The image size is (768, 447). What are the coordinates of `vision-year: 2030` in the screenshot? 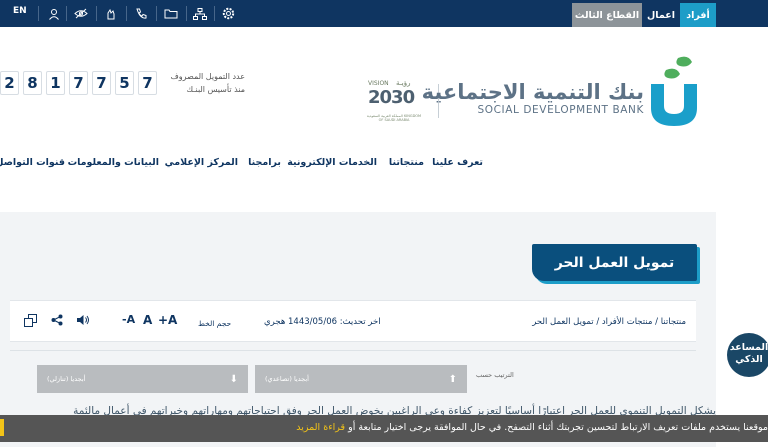 It's located at (391, 97).